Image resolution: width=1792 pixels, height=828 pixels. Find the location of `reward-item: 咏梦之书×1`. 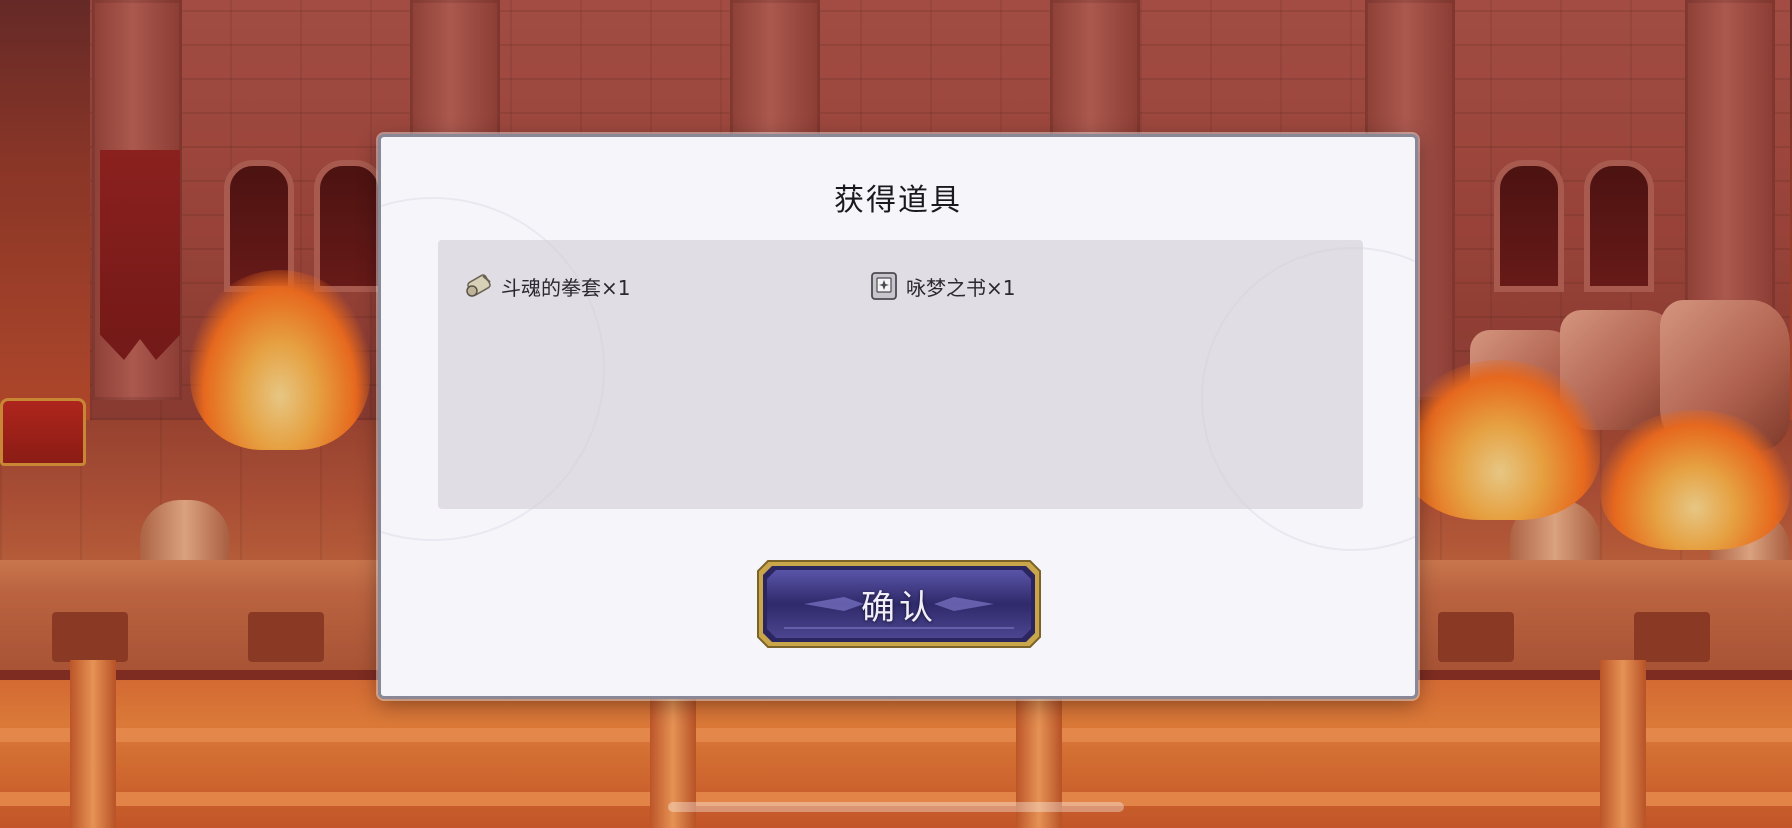

reward-item: 咏梦之书×1 is located at coordinates (941, 286).